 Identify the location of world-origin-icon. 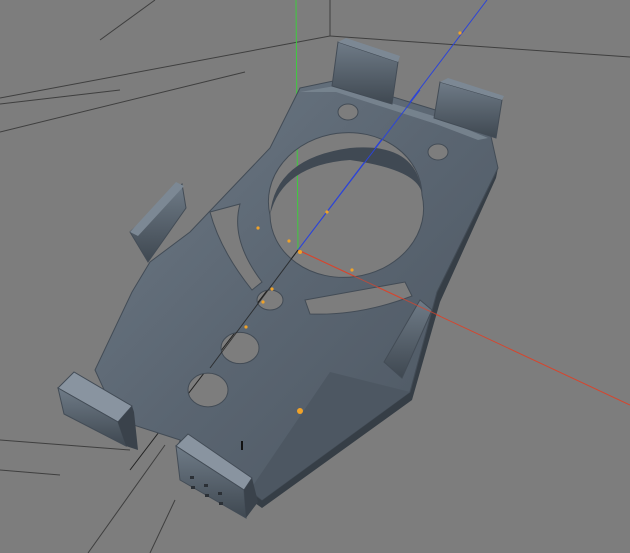
(300, 252).